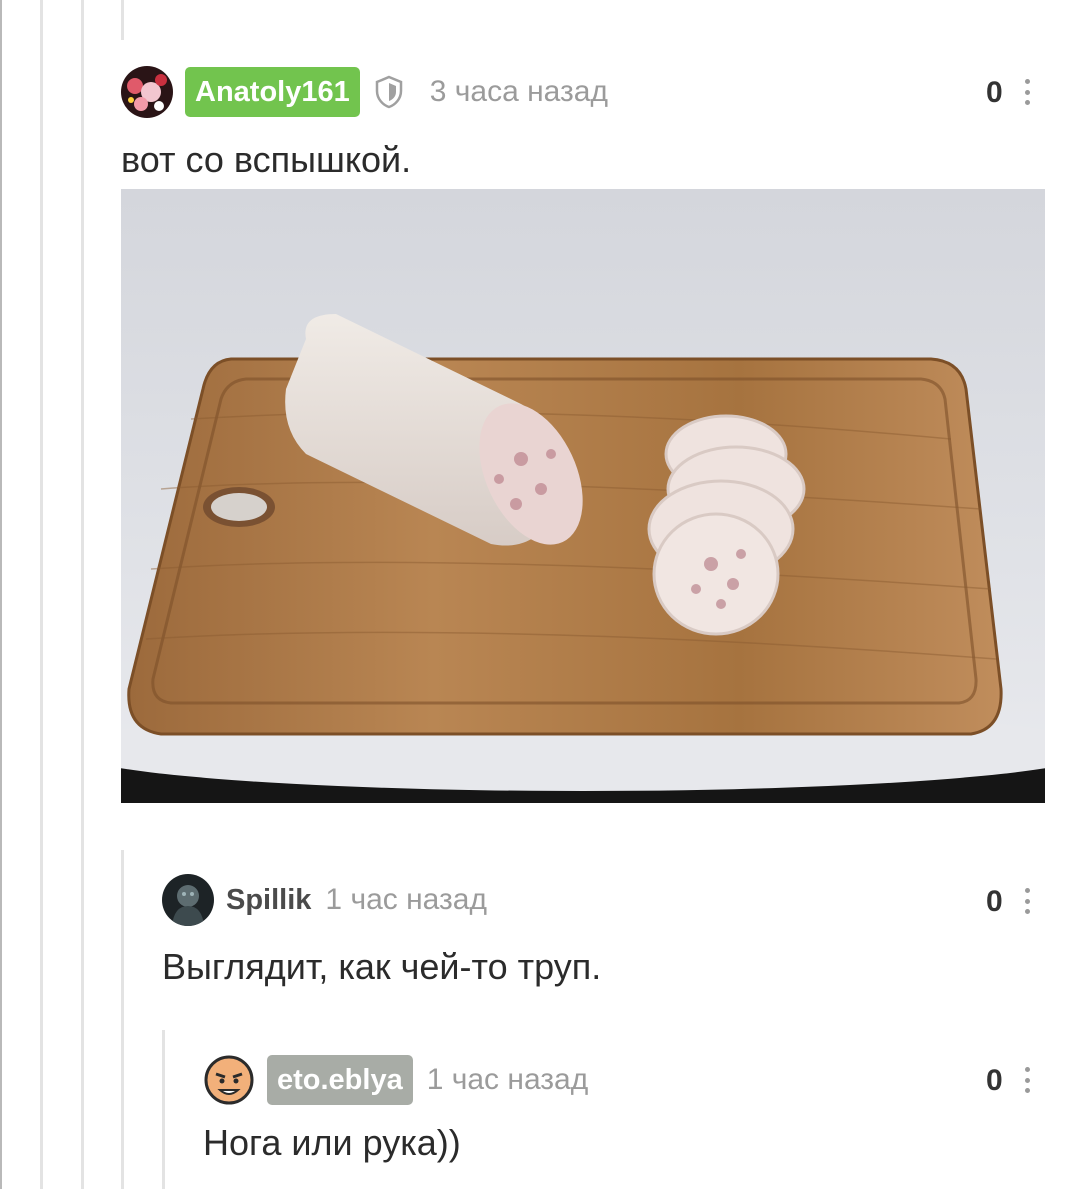 The image size is (1080, 1189). What do you see at coordinates (364, 92) in the screenshot?
I see `comment-header: Anatoly161 3 часа назад` at bounding box center [364, 92].